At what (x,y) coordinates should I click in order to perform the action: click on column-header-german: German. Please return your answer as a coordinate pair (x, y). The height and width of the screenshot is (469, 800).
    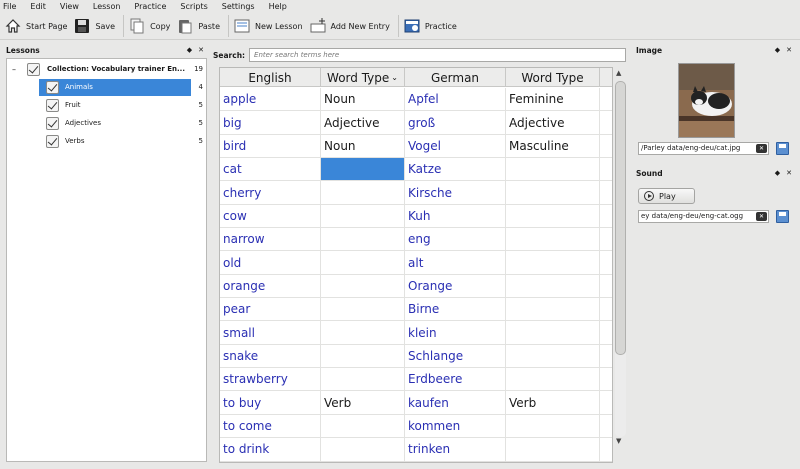
    Looking at the image, I should click on (455, 77).